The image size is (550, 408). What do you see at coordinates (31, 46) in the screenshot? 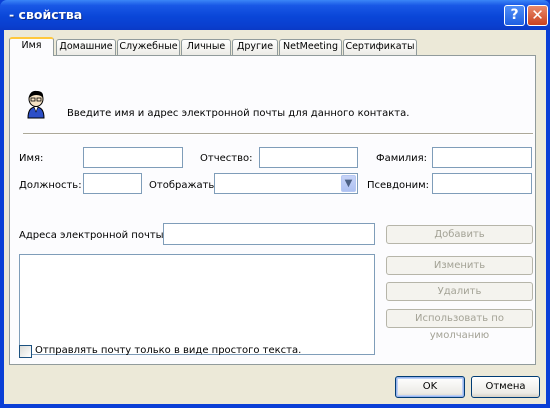
I see `tab-name: Имя` at bounding box center [31, 46].